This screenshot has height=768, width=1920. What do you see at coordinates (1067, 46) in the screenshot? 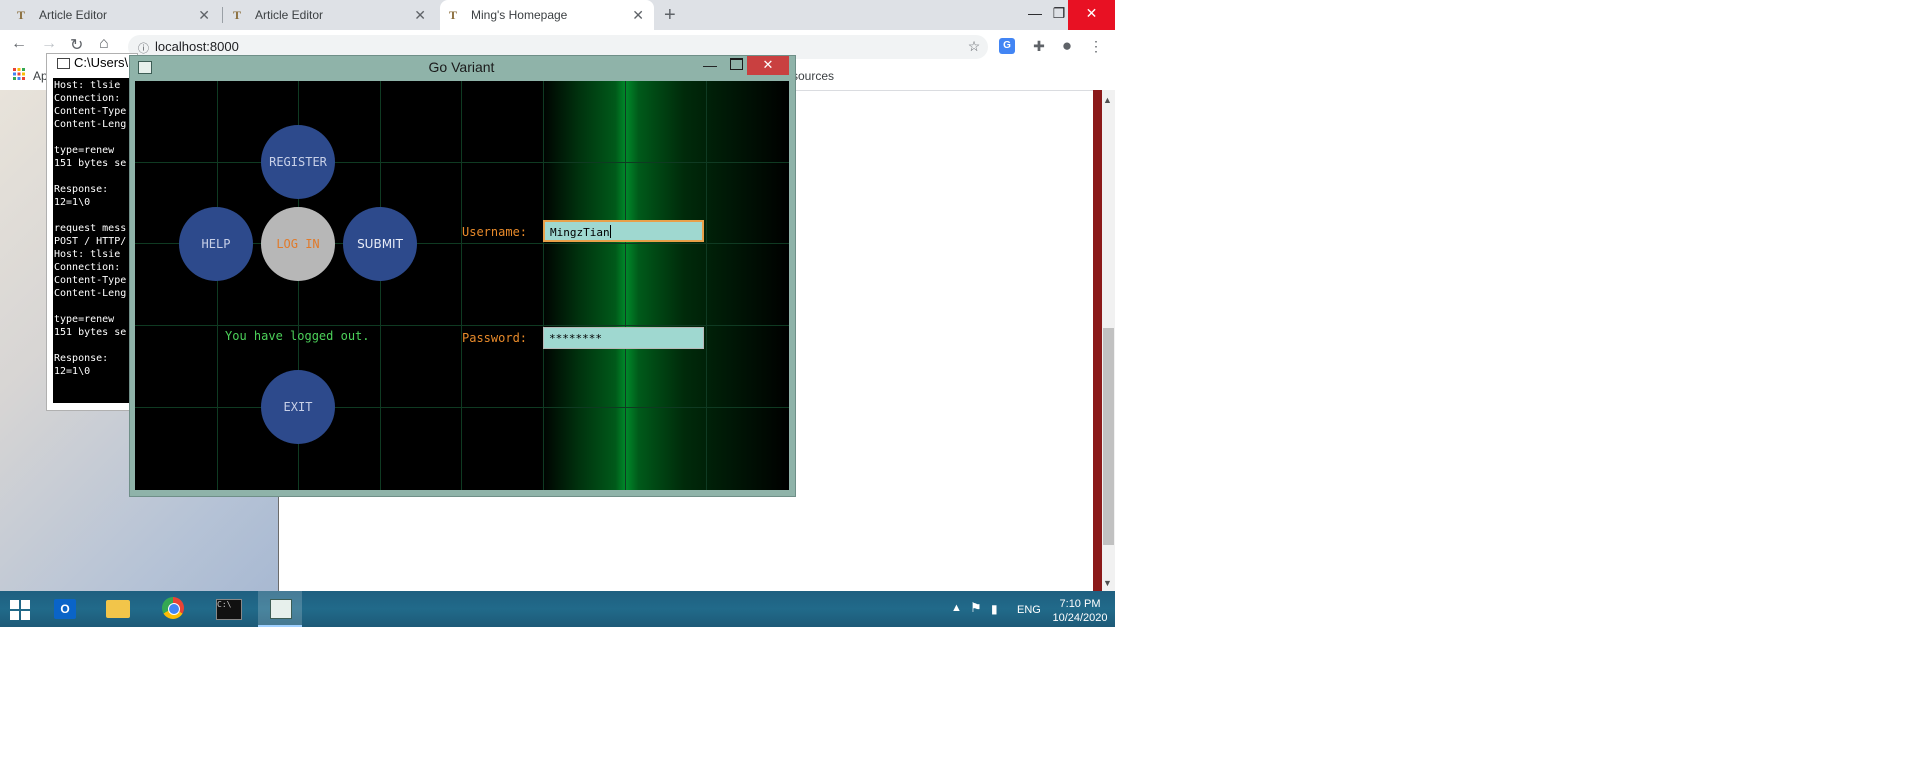
I see `profile-avatar-icon: ●` at bounding box center [1067, 46].